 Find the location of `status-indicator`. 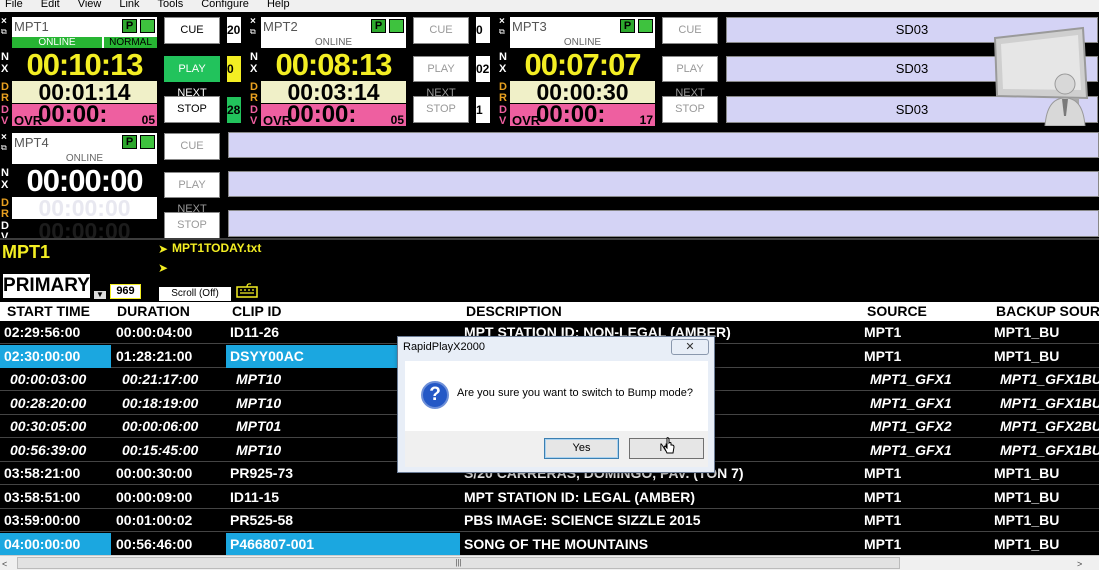

status-indicator is located at coordinates (396, 26).